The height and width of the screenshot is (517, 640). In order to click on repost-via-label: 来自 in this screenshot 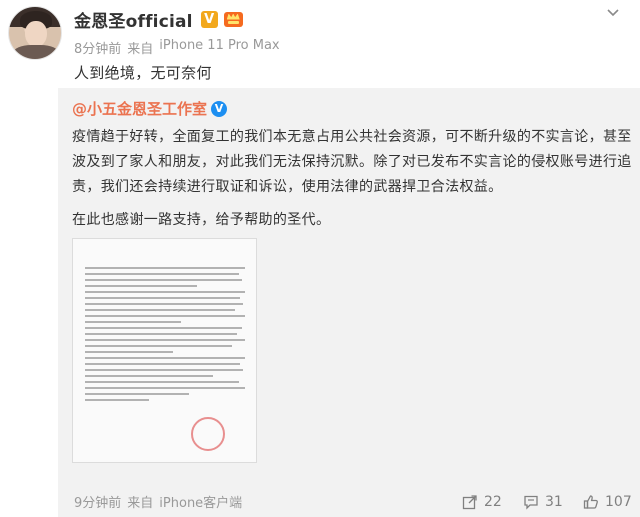, I will do `click(140, 503)`.